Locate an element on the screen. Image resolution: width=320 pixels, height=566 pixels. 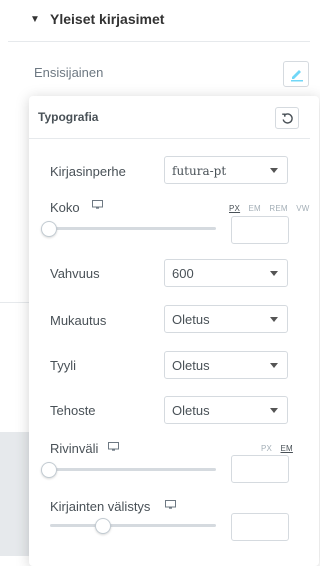
reset-button is located at coordinates (287, 118).